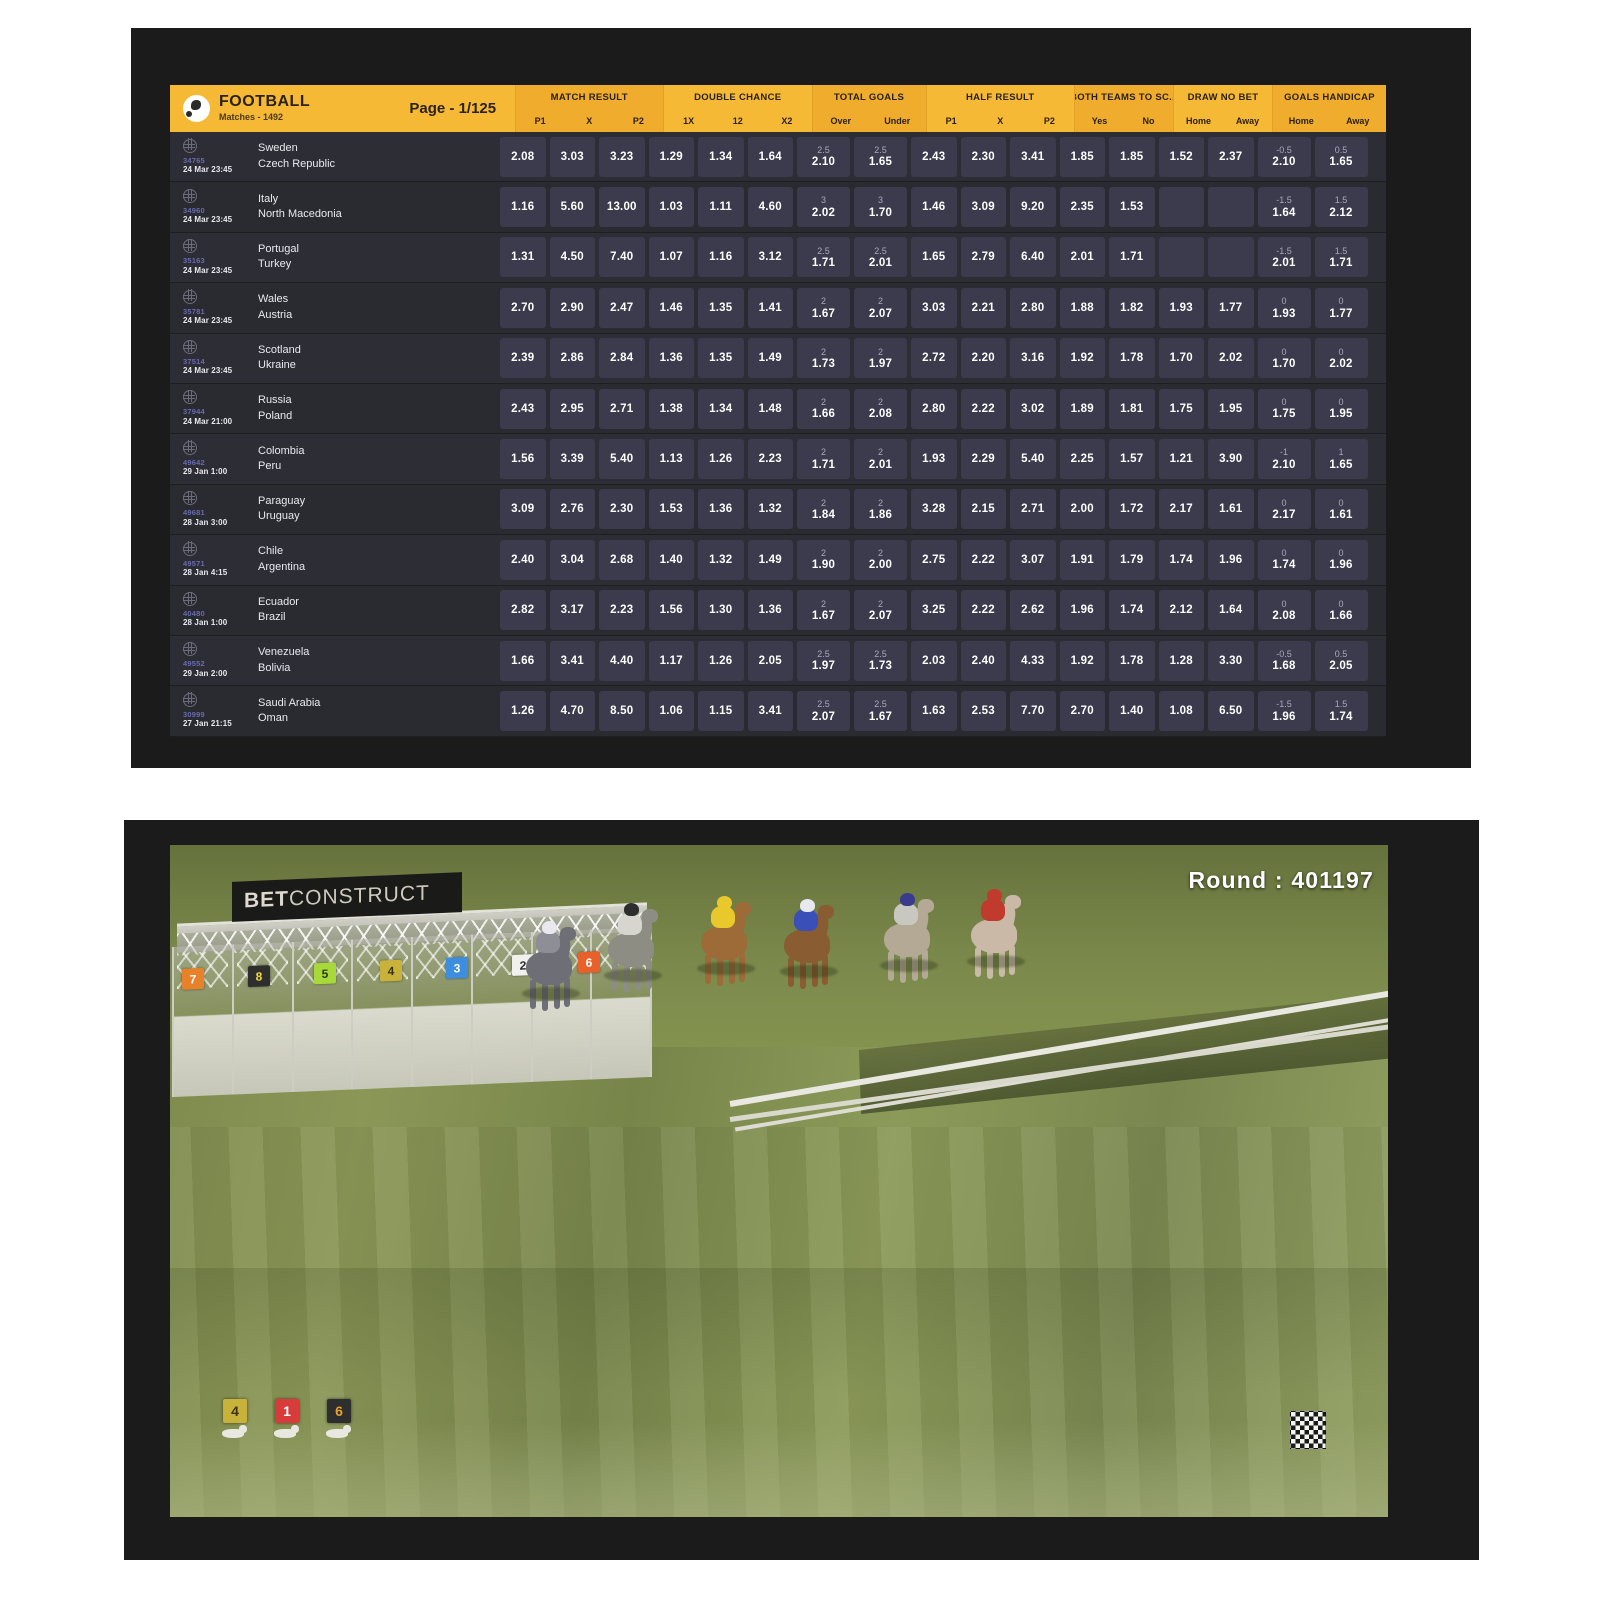  I want to click on odd-cell: 1.11, so click(721, 207).